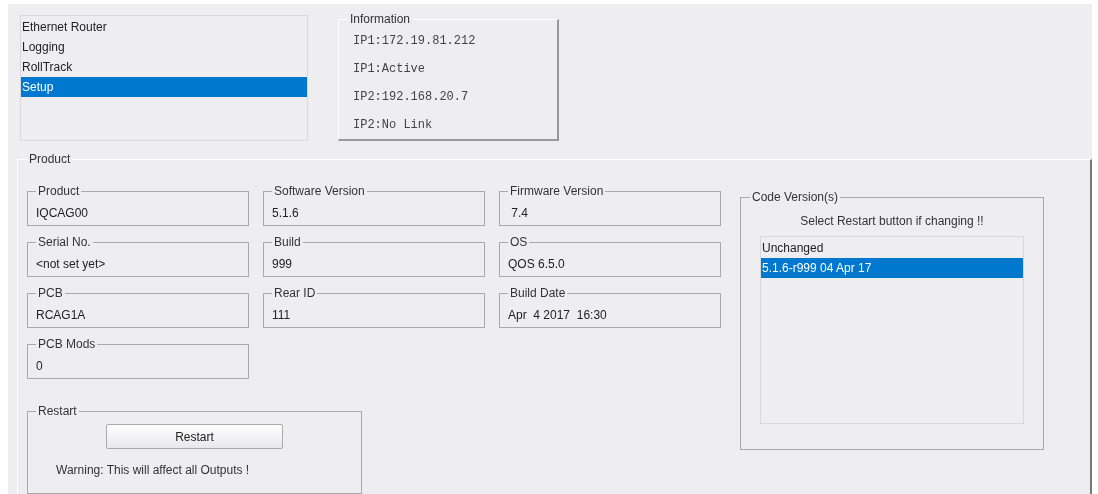  What do you see at coordinates (39, 366) in the screenshot?
I see `field-value: 0` at bounding box center [39, 366].